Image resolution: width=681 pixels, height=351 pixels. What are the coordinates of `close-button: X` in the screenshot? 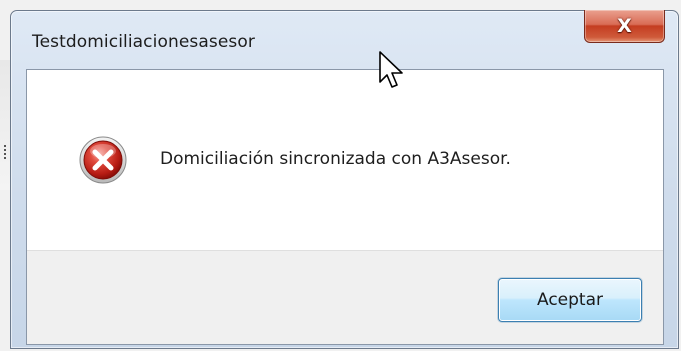 It's located at (624, 26).